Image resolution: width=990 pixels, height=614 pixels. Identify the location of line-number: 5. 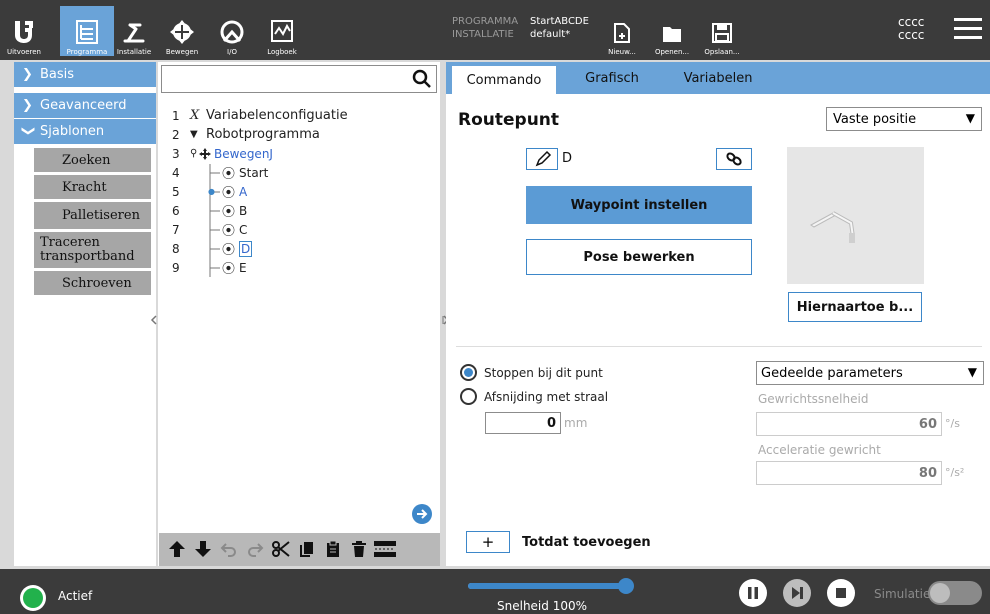
(176, 191).